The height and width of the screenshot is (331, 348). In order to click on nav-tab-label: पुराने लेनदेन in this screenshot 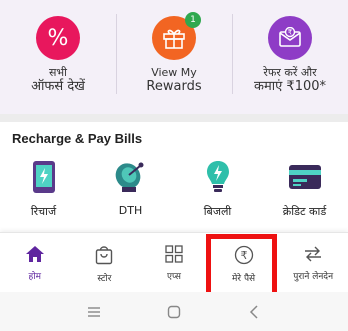, I will do `click(313, 277)`.